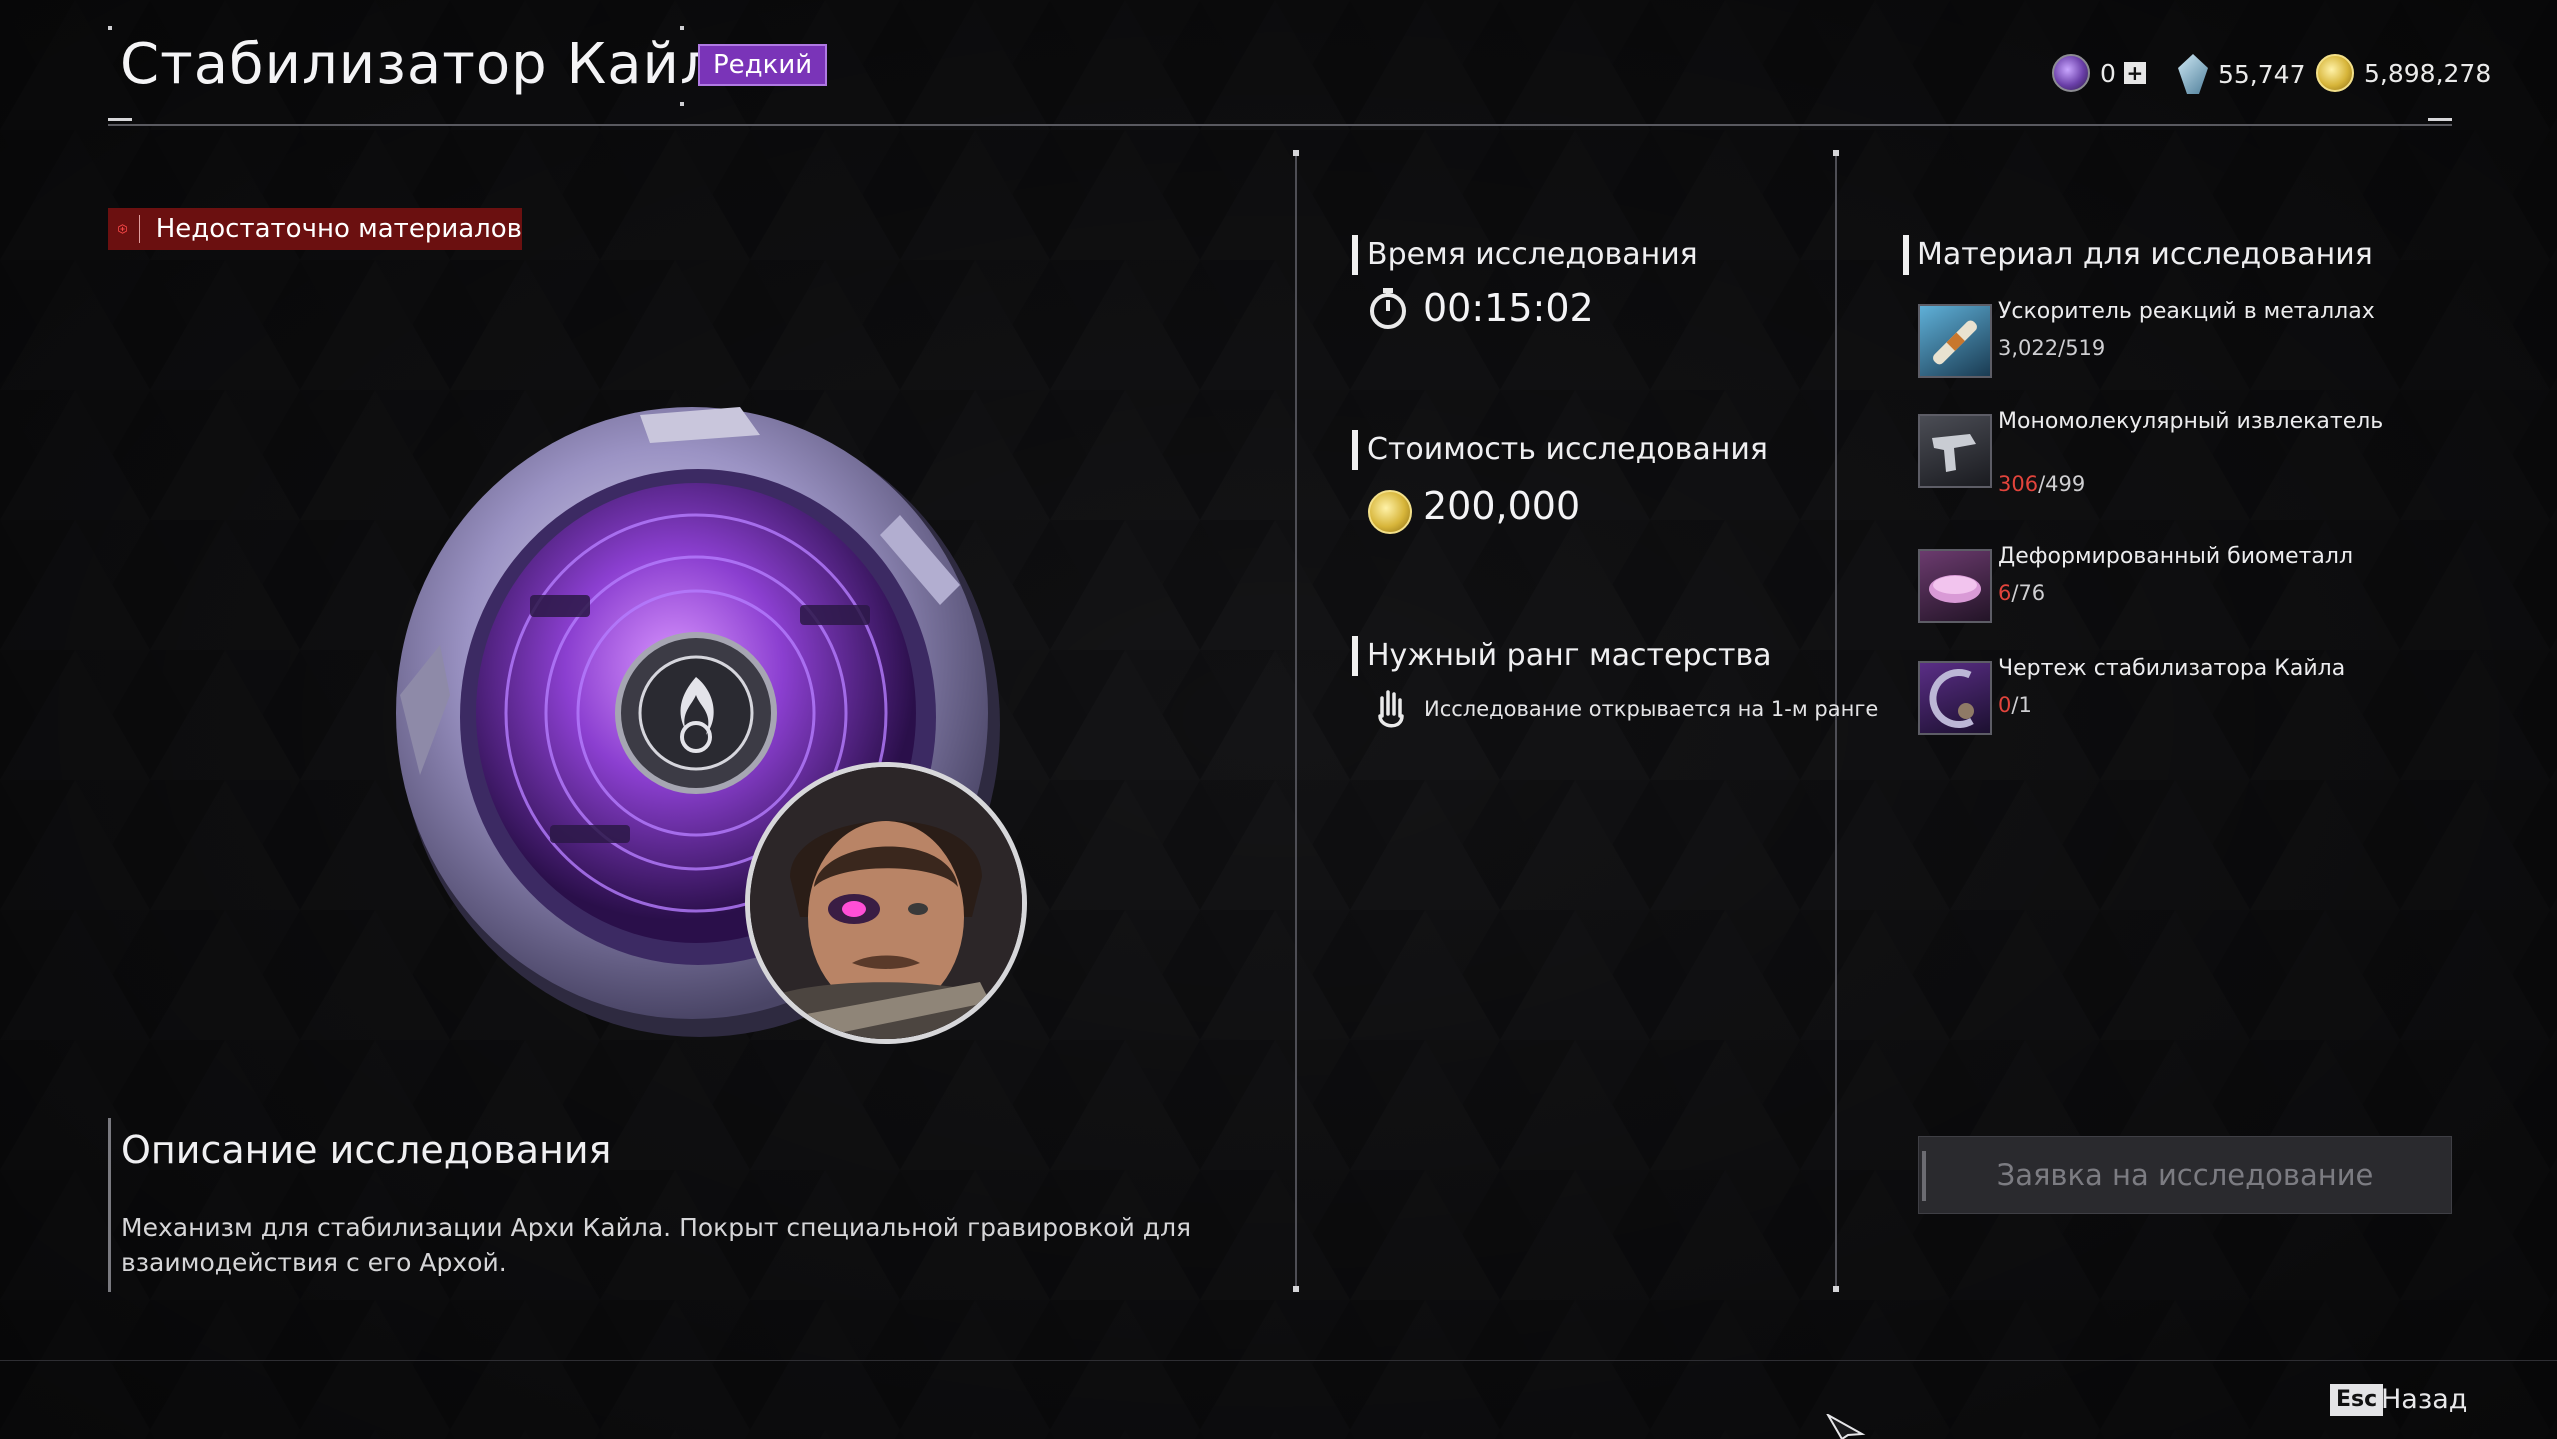 Image resolution: width=2557 pixels, height=1439 pixels. I want to click on research-time-title: Время исследования, so click(1532, 254).